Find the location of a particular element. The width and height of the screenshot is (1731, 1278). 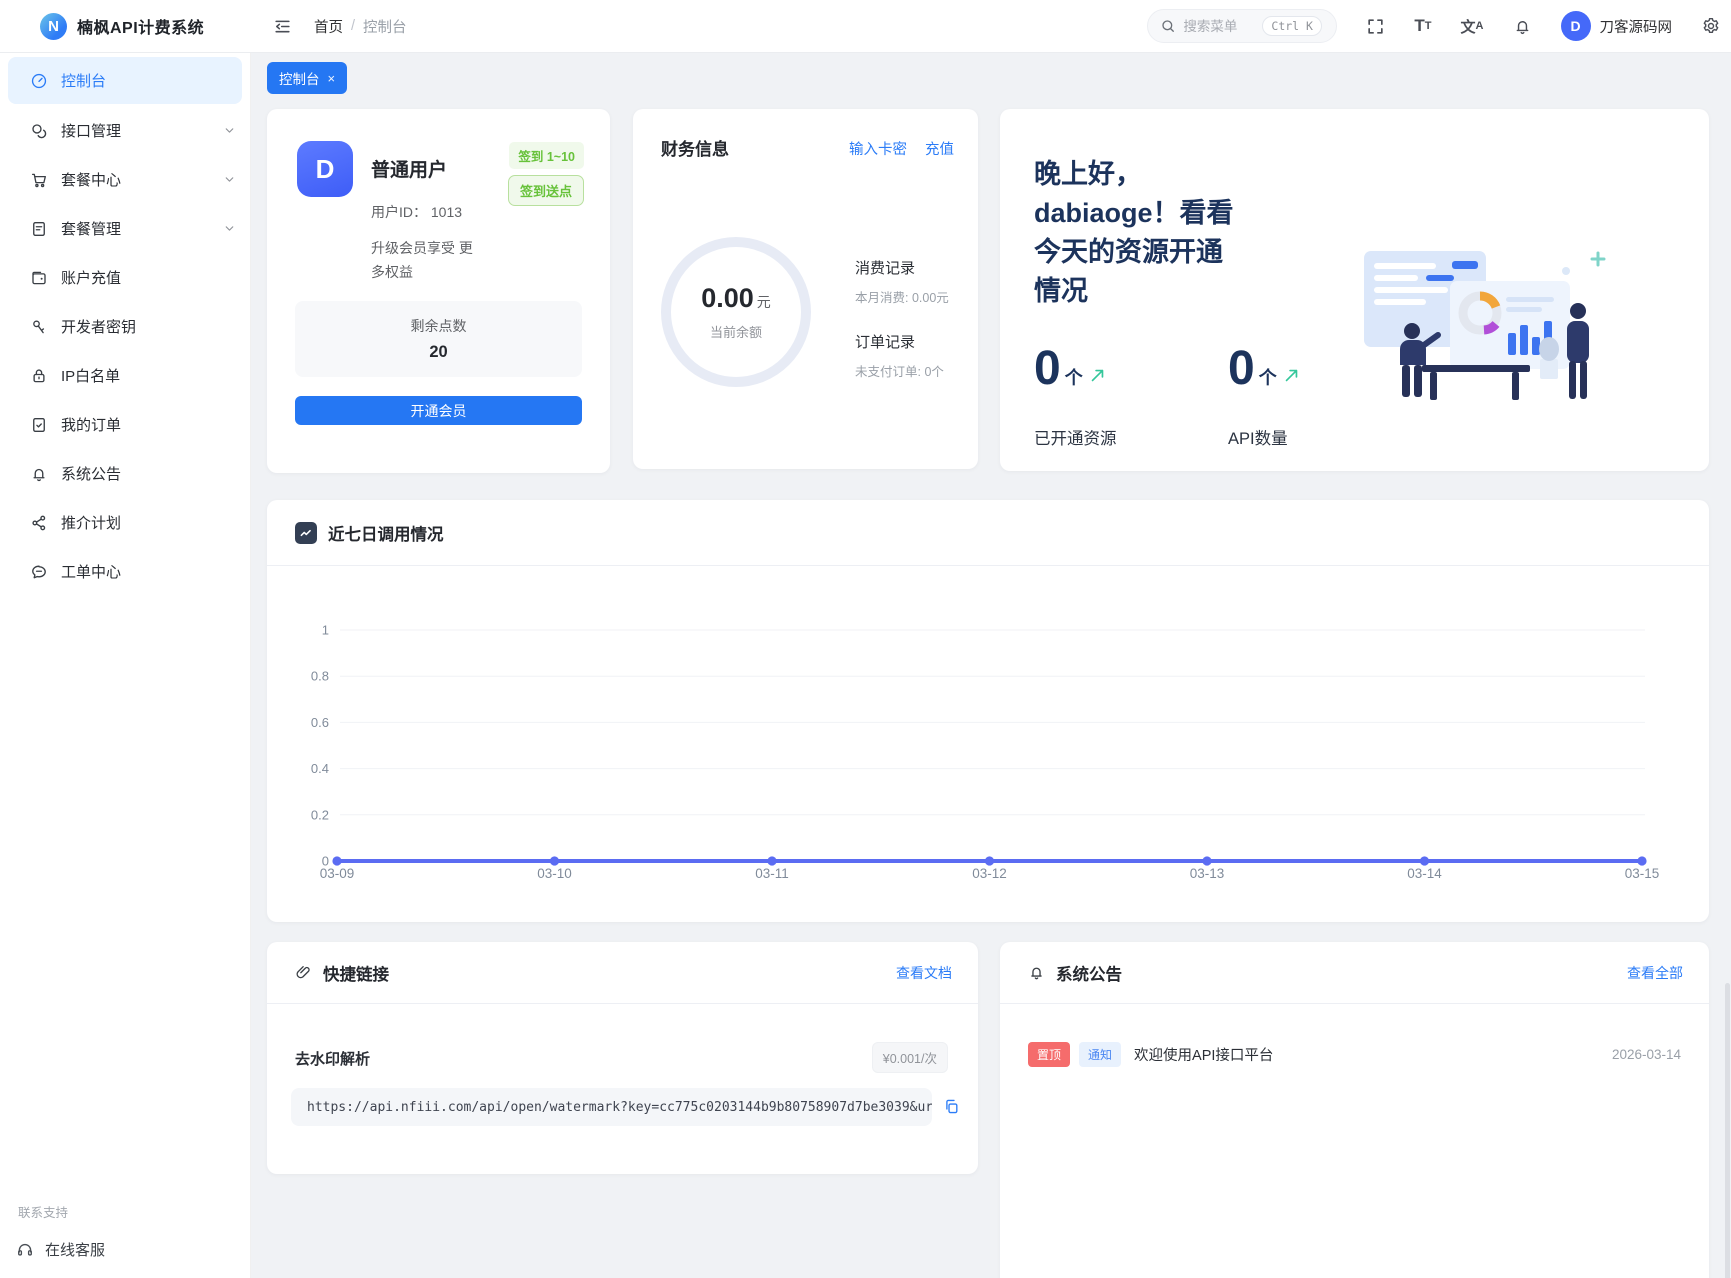

user-avatar-large: D is located at coordinates (325, 169).